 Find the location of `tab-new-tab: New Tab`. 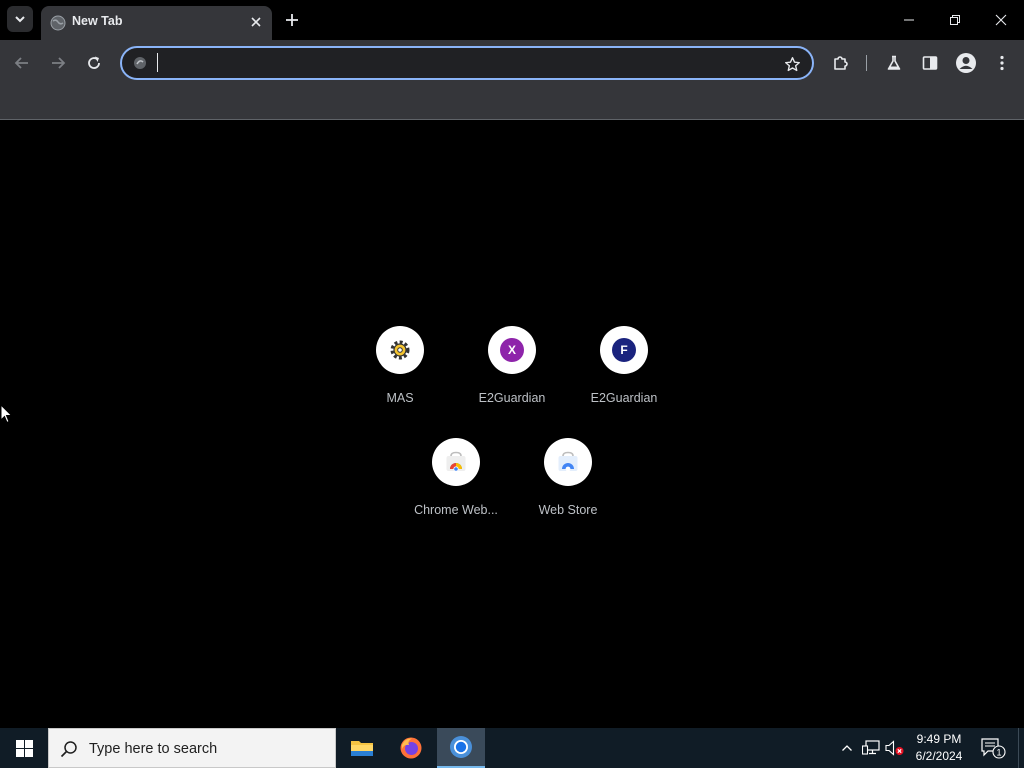

tab-new-tab: New Tab is located at coordinates (156, 23).